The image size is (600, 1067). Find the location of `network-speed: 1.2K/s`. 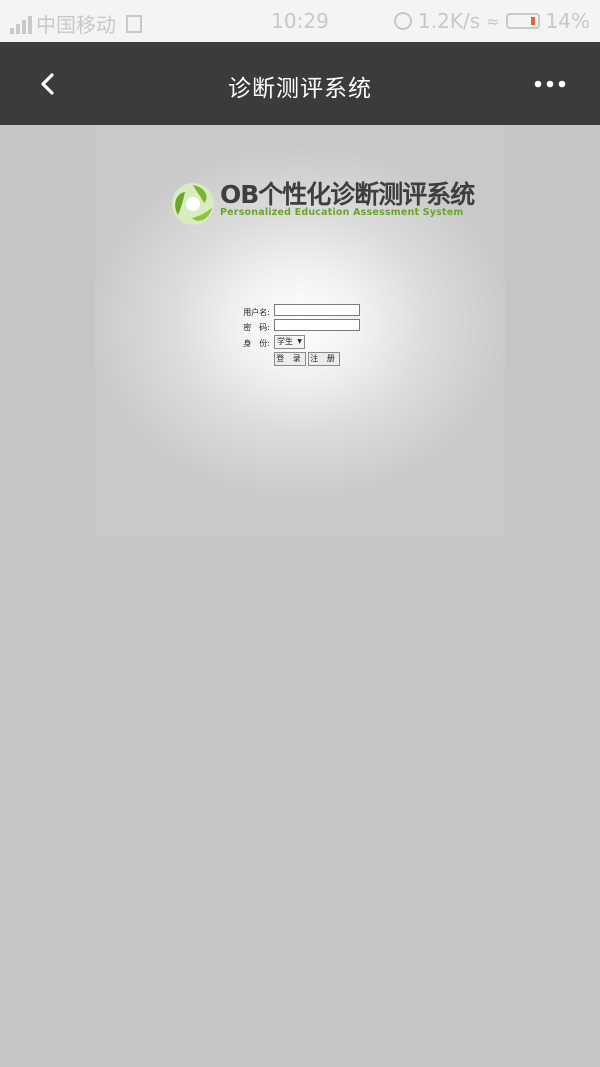

network-speed: 1.2K/s is located at coordinates (449, 21).